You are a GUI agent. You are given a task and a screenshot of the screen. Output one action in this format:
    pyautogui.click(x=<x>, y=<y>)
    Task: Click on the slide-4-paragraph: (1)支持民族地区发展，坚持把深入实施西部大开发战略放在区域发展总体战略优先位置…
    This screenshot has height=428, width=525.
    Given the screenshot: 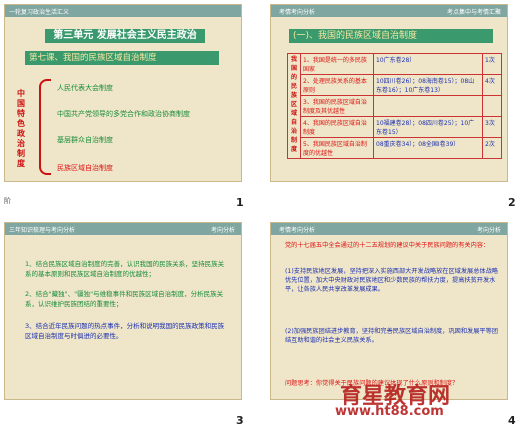 What is the action you would take?
    pyautogui.click(x=391, y=280)
    